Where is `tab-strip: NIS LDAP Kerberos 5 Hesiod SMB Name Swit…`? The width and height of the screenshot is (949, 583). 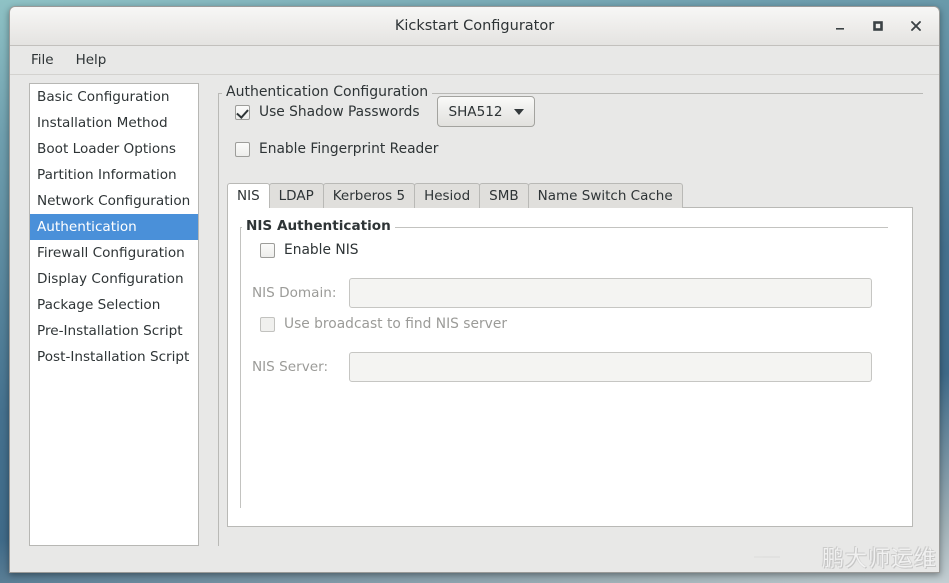
tab-strip: NIS LDAP Kerberos 5 Hesiod SMB Name Swit… is located at coordinates (570, 195).